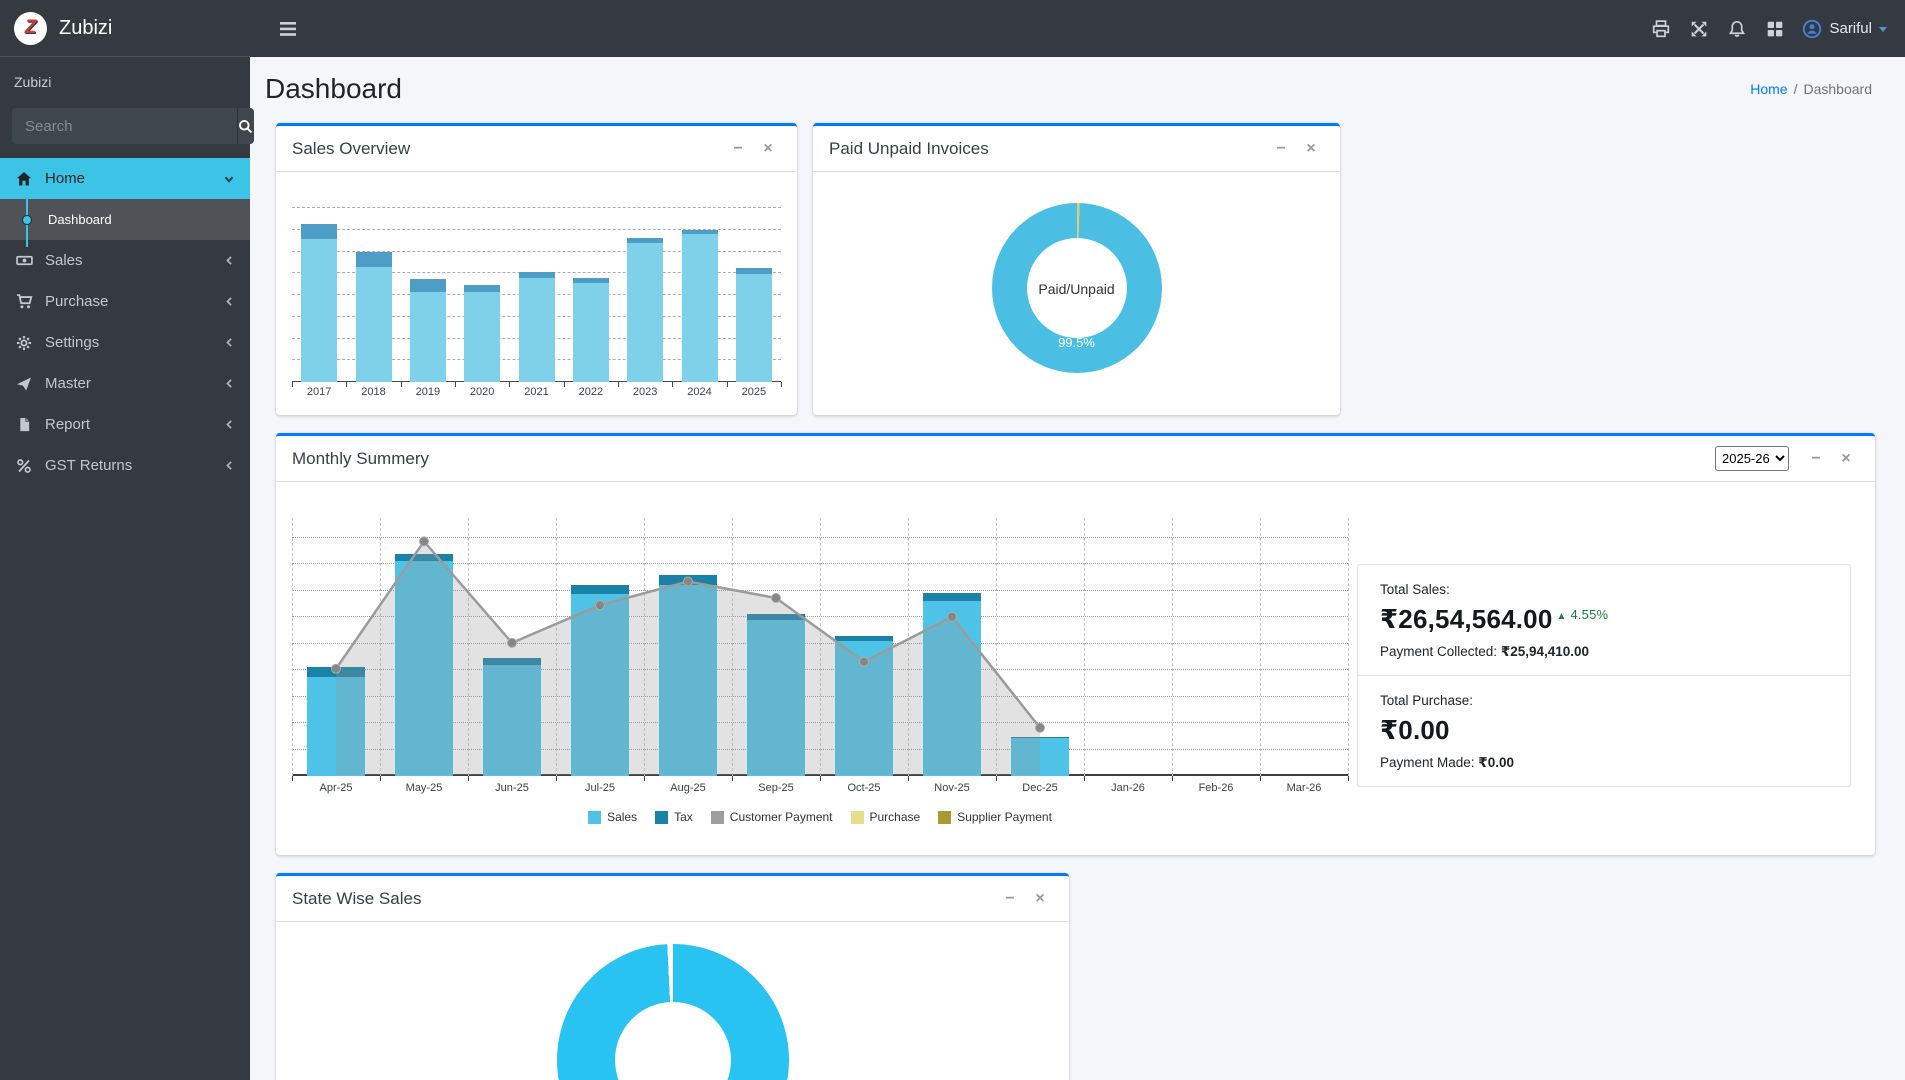 The image size is (1905, 1080). I want to click on legend-label: Supplier Payment, so click(1004, 817).